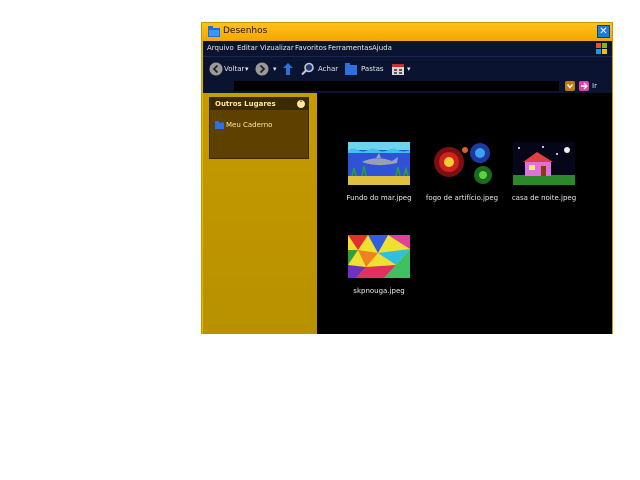  Describe the element at coordinates (220, 48) in the screenshot. I see `menu-arquivo: Arquivo` at that location.